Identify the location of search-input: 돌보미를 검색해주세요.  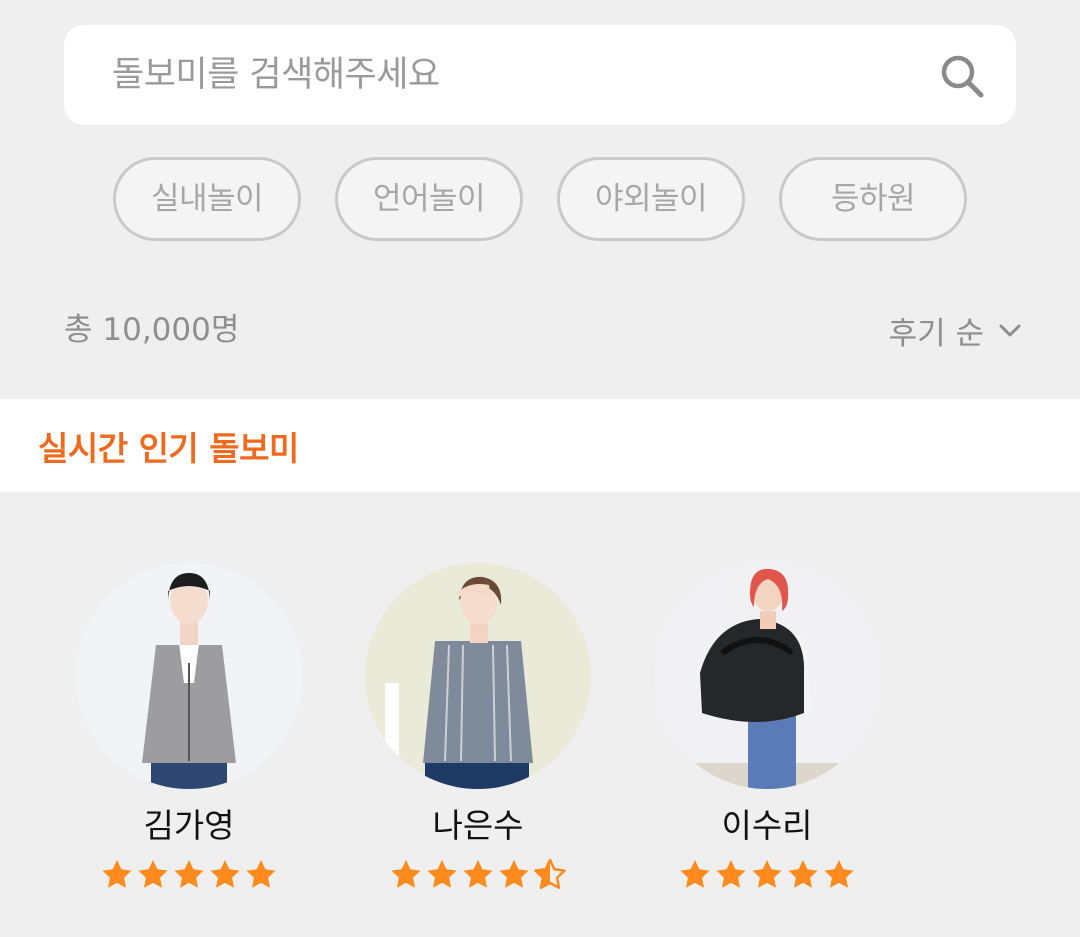
(540, 75).